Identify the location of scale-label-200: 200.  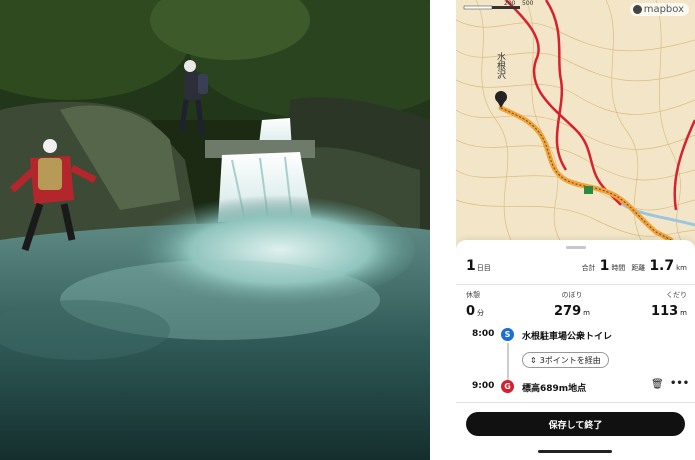
(510, 3).